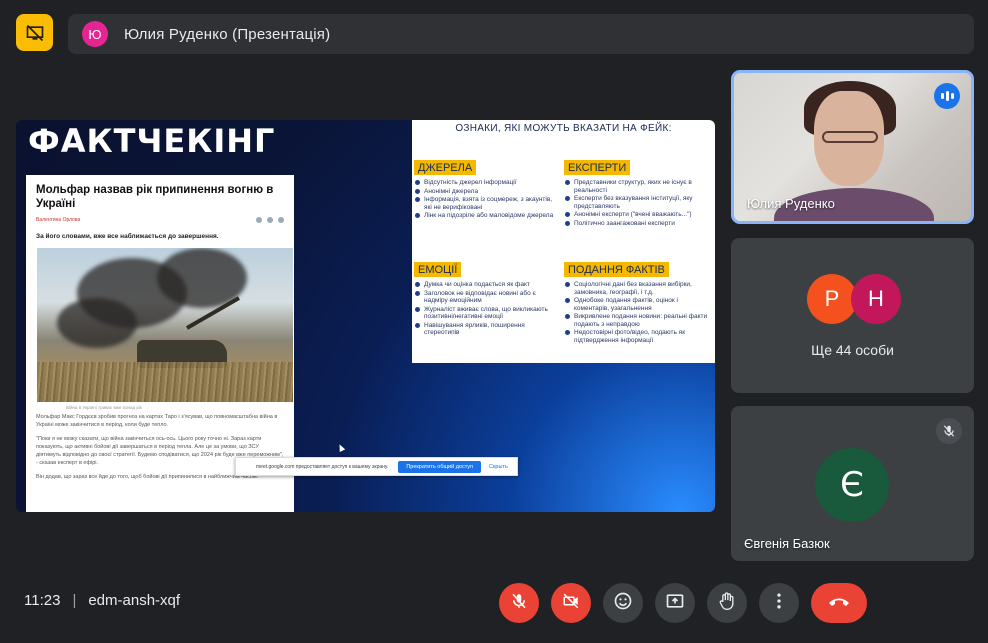 Image resolution: width=988 pixels, height=643 pixels. I want to click on sign-item: Анонімні джерела, so click(486, 192).